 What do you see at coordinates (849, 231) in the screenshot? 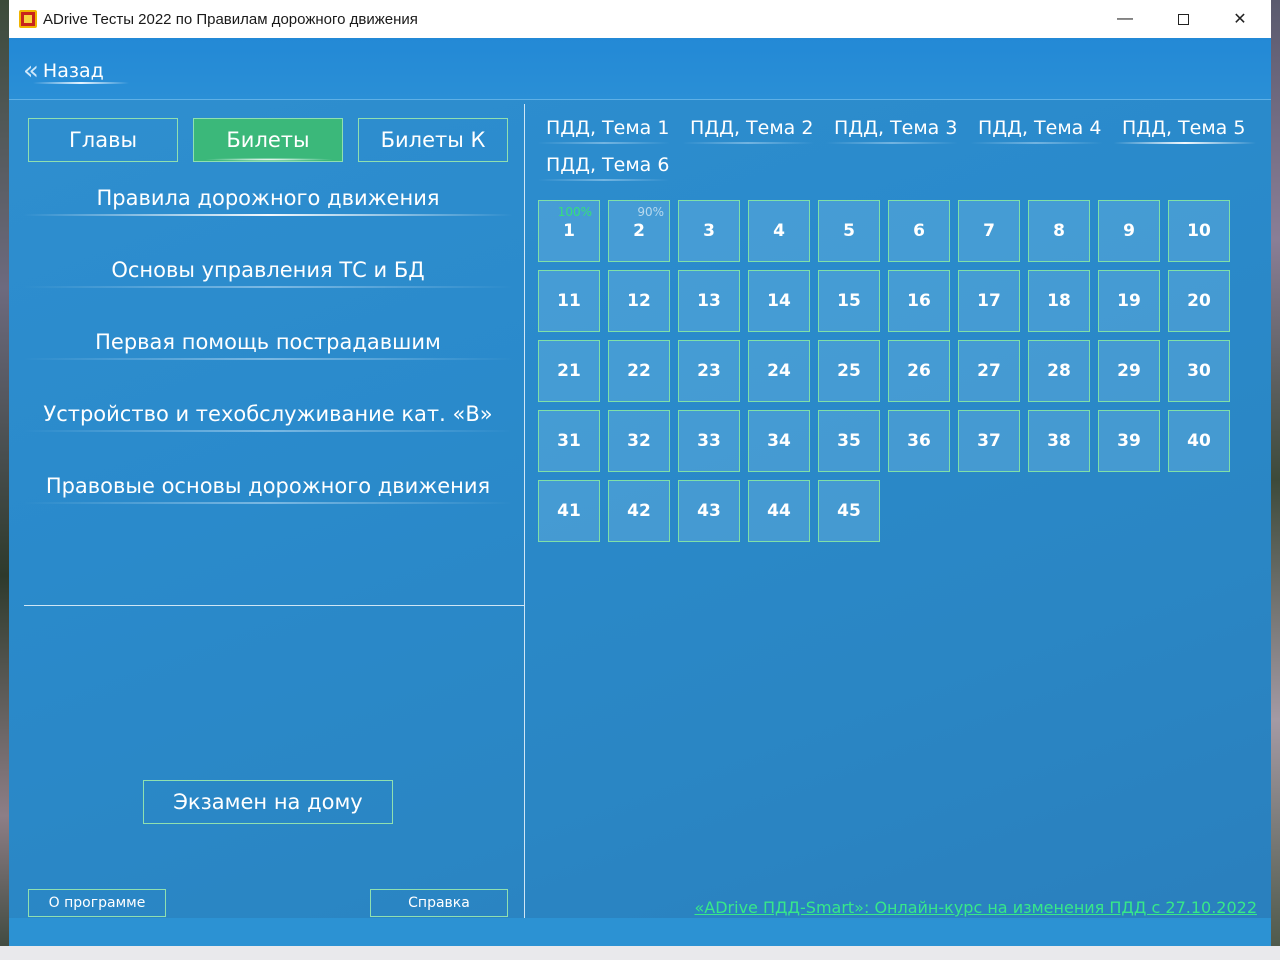
I see `ticket-button: 5` at bounding box center [849, 231].